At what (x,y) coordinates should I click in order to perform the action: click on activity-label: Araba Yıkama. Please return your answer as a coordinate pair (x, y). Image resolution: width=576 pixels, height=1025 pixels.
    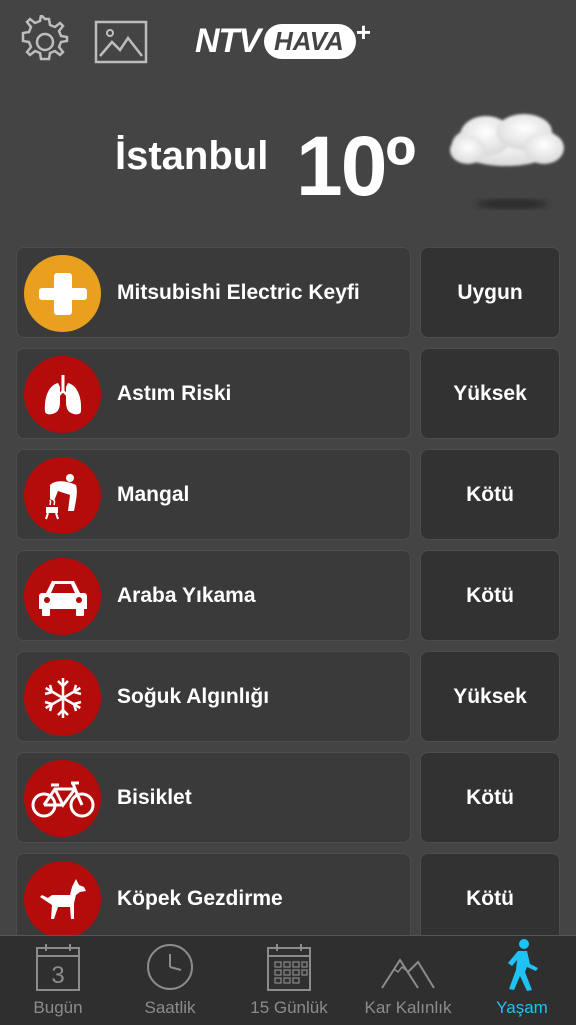
    Looking at the image, I should click on (186, 595).